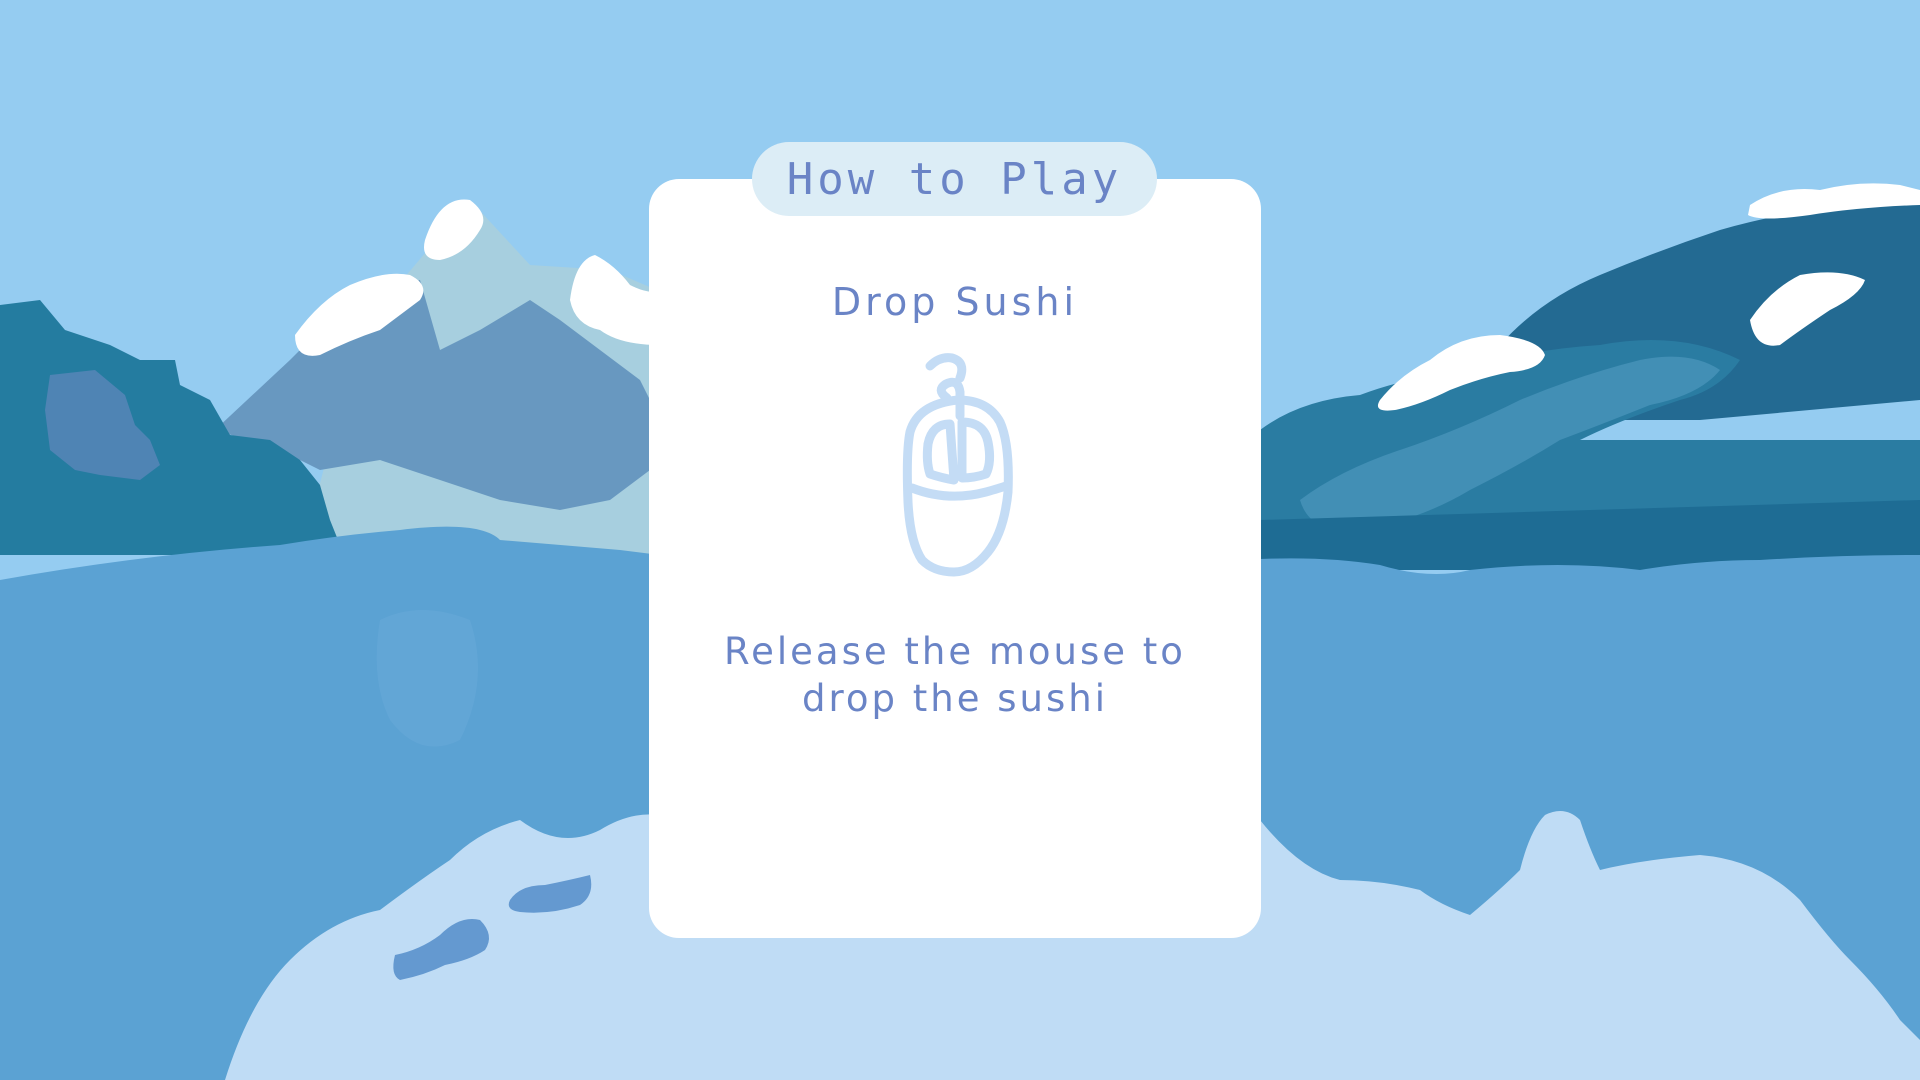  I want to click on how-to-play-title: How to Play, so click(954, 179).